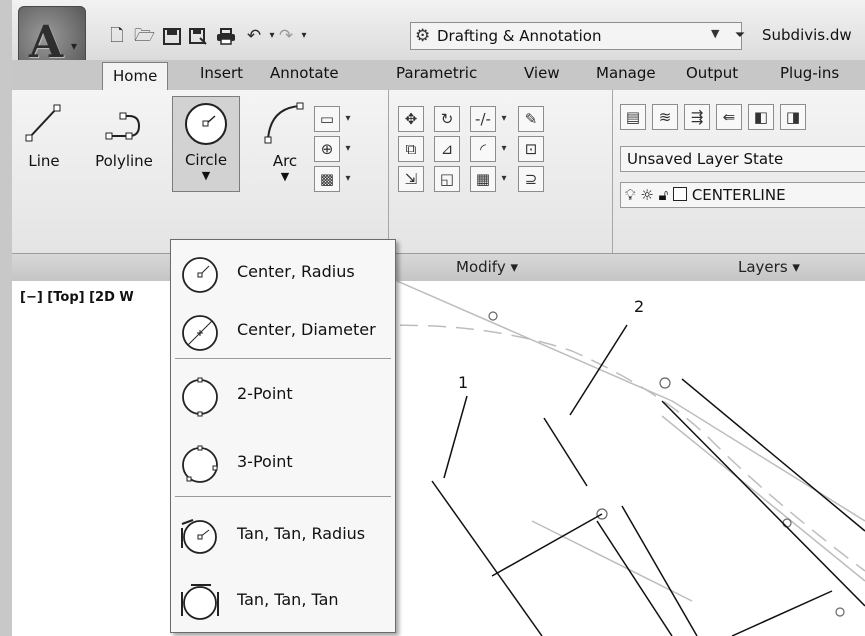 The image size is (865, 636). I want to click on circle-label: Circle, so click(206, 160).